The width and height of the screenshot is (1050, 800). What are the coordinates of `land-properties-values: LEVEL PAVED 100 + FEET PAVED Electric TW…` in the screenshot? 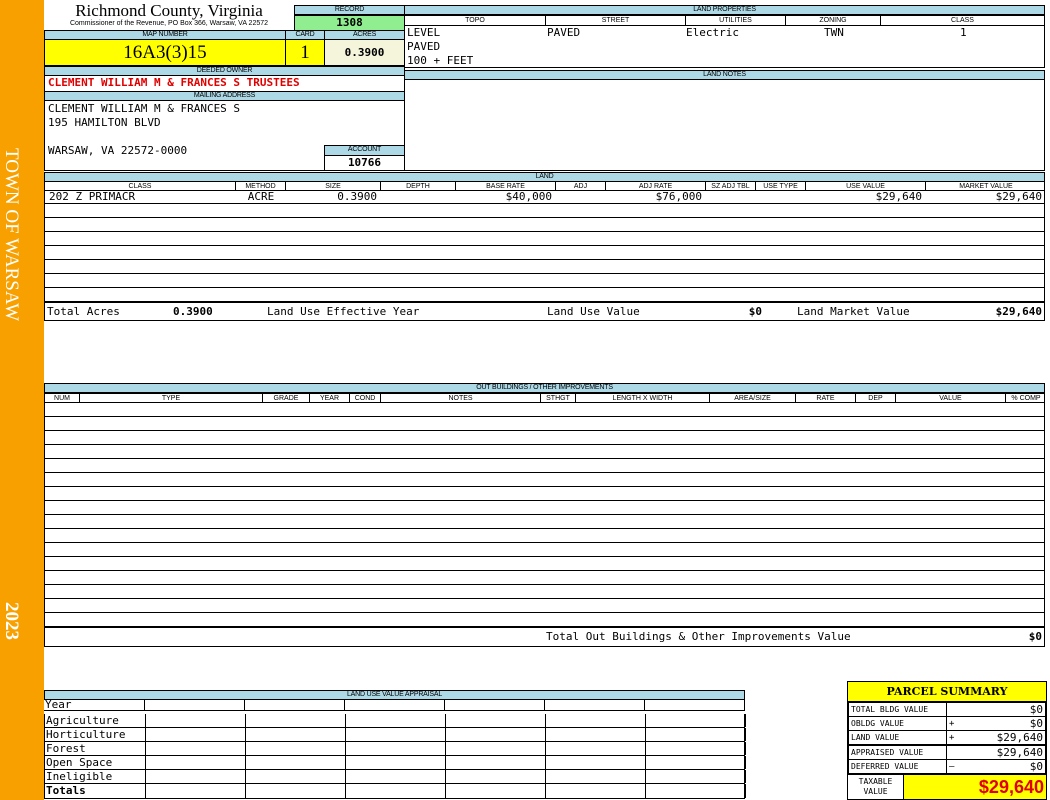 It's located at (724, 46).